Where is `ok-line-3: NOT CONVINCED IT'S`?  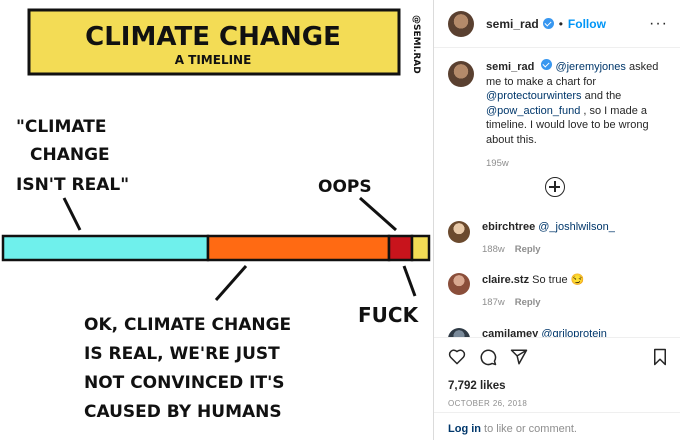 ok-line-3: NOT CONVINCED IT'S is located at coordinates (184, 383).